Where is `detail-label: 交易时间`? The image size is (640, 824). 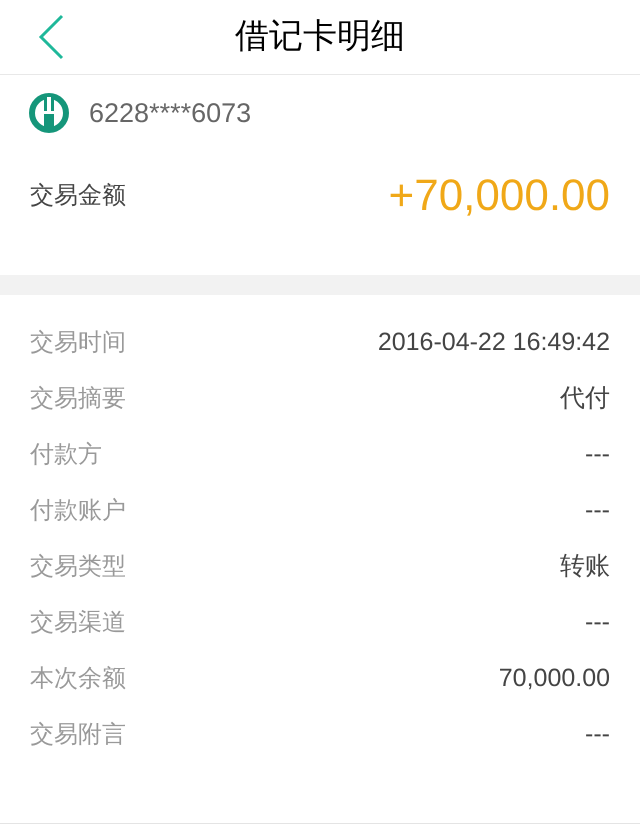
detail-label: 交易时间 is located at coordinates (78, 343).